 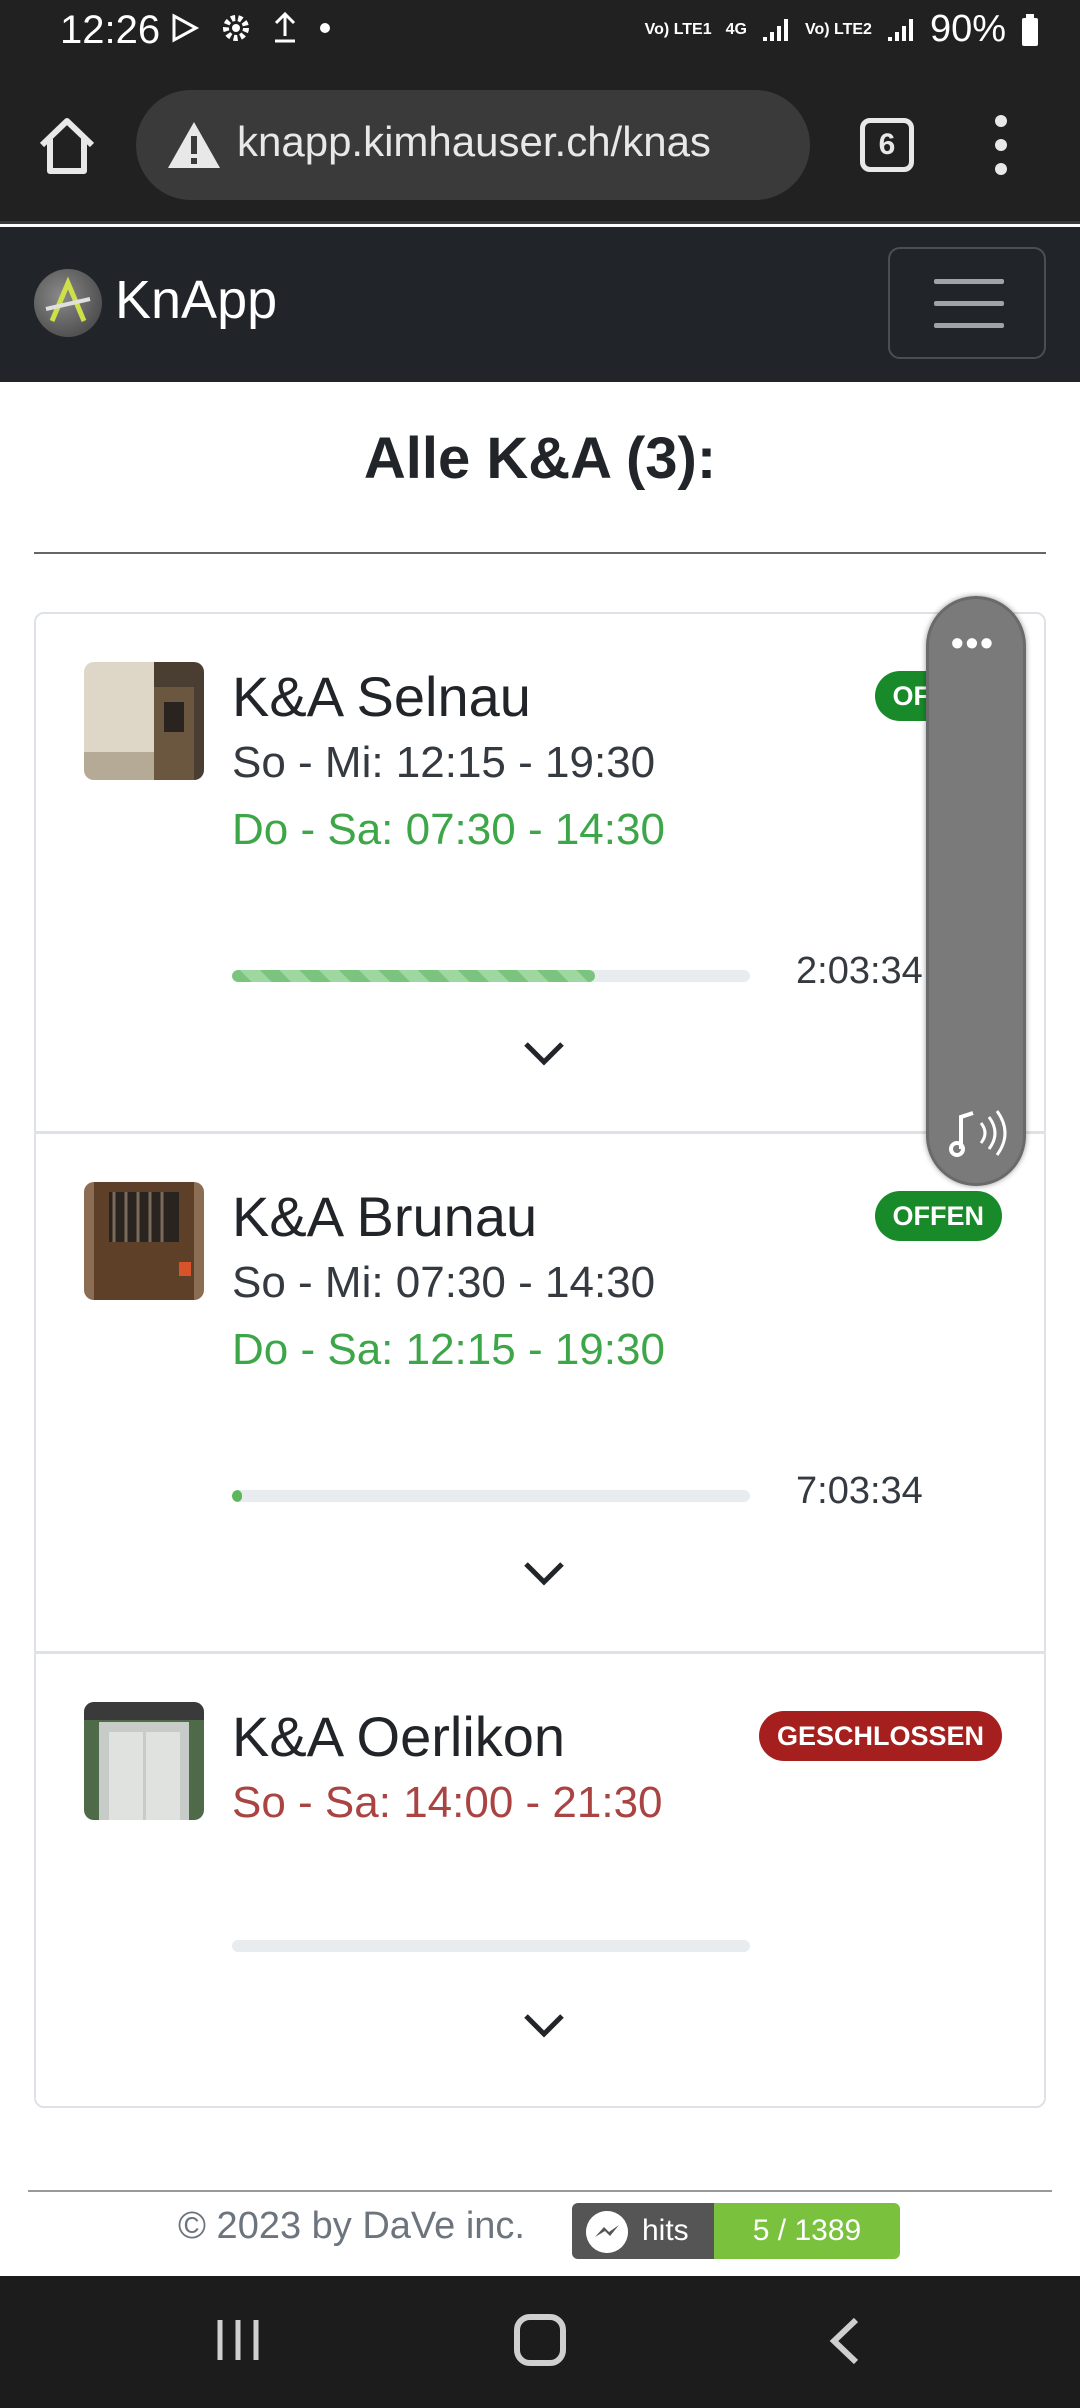 What do you see at coordinates (236, 28) in the screenshot?
I see `settings-icon` at bounding box center [236, 28].